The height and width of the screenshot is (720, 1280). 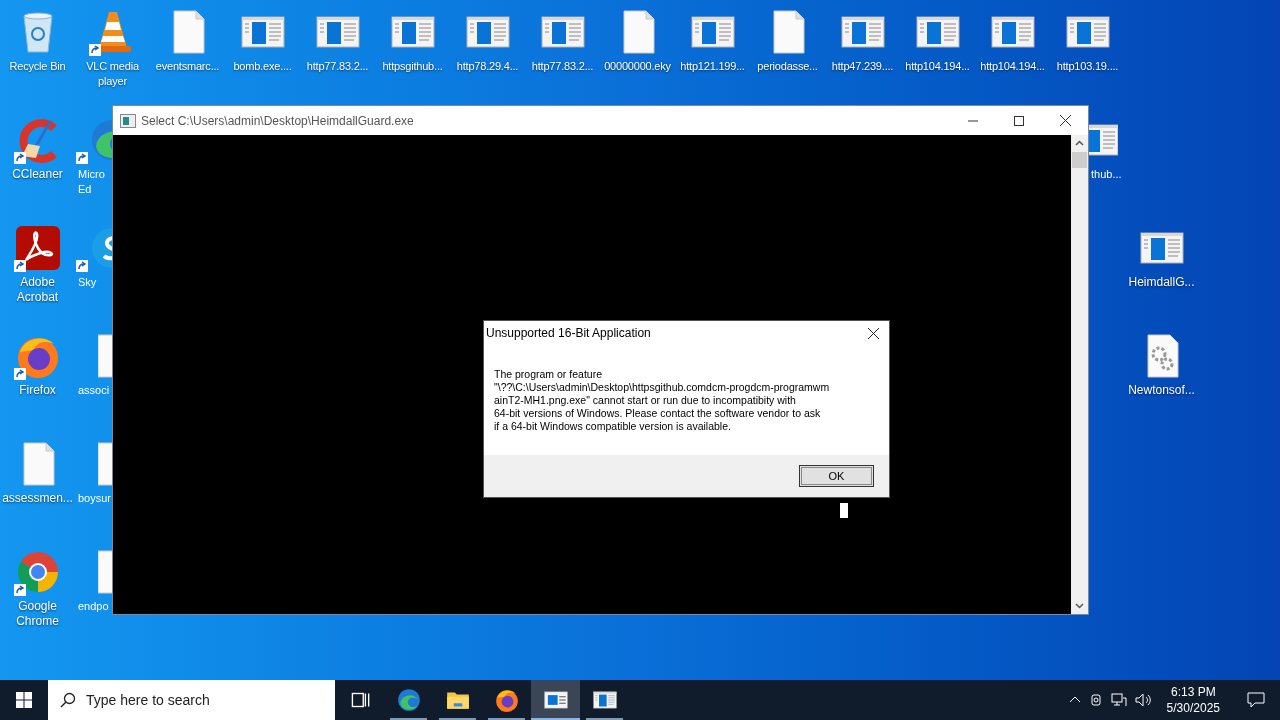 What do you see at coordinates (637, 66) in the screenshot?
I see `icon-label: 00000000.eky` at bounding box center [637, 66].